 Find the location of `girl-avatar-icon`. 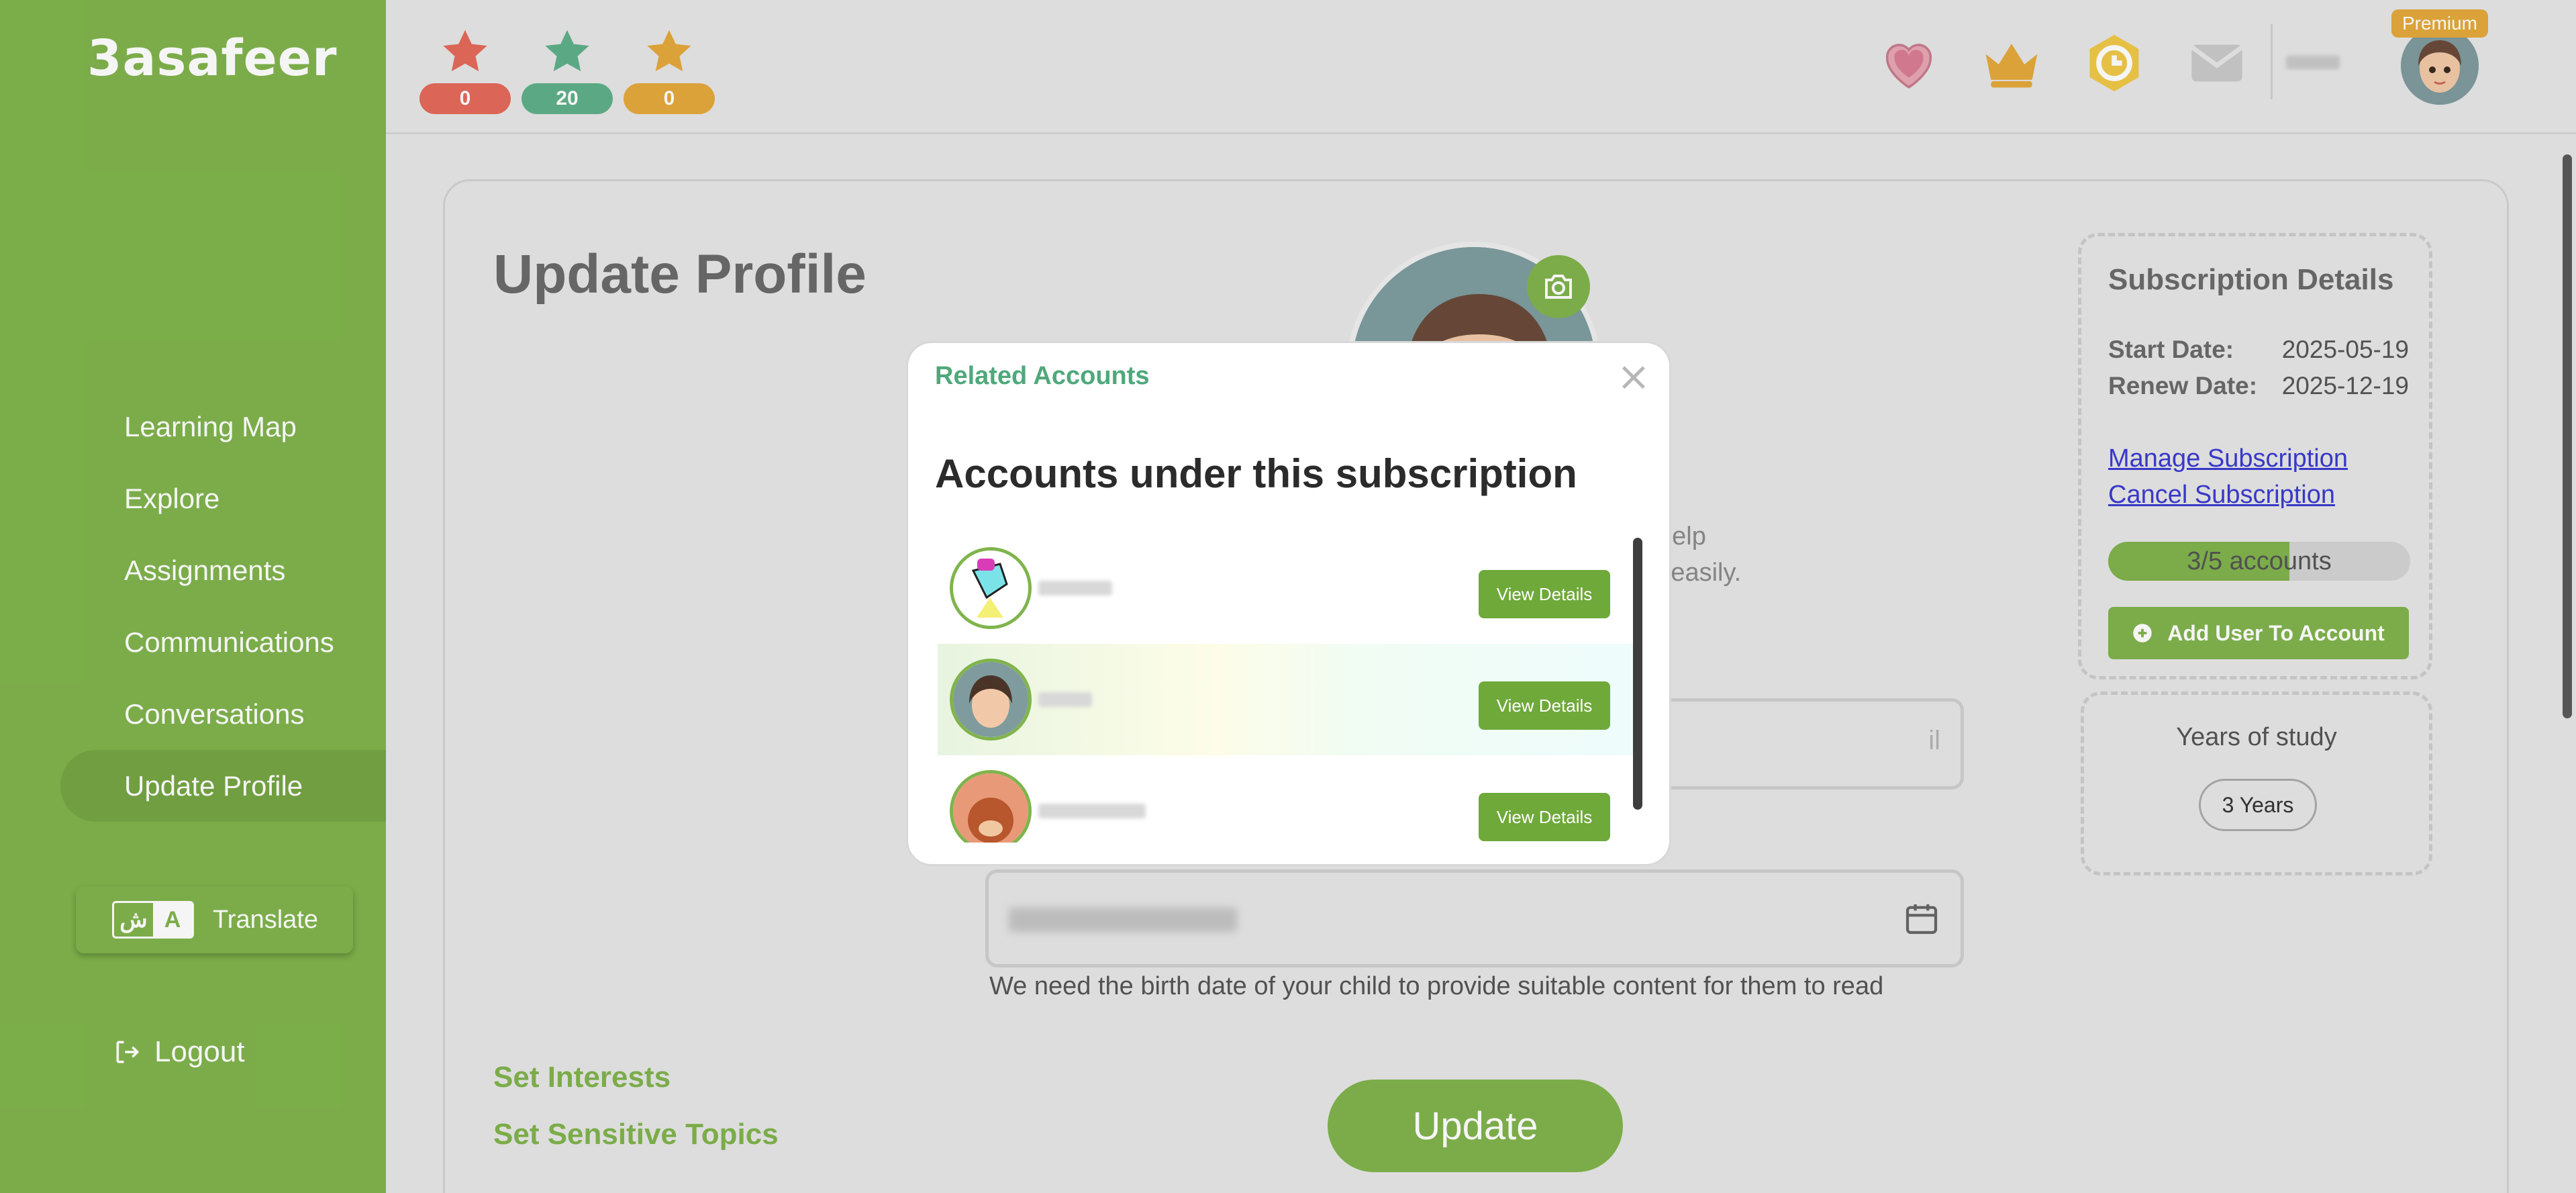

girl-avatar-icon is located at coordinates (990, 699).